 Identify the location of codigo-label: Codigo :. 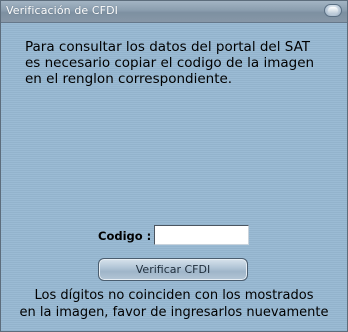
(125, 236).